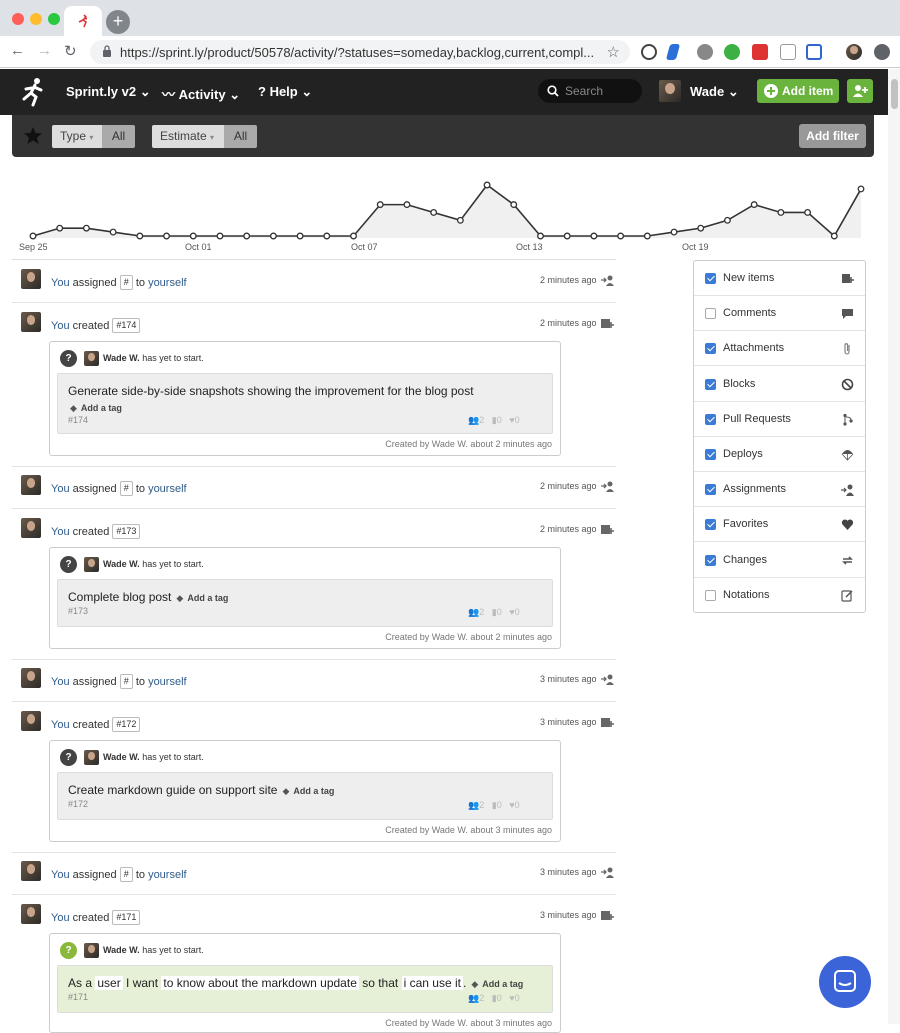  What do you see at coordinates (108, 92) in the screenshot?
I see `product-menu: Sprint.ly v2 ⌄` at bounding box center [108, 92].